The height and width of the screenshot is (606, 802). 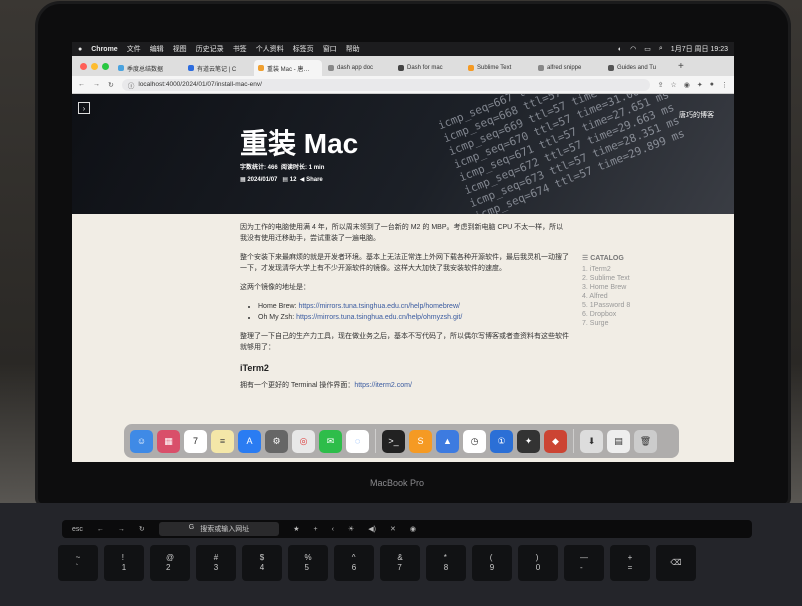 What do you see at coordinates (700, 85) in the screenshot?
I see `extensions-icon: ✦` at bounding box center [700, 85].